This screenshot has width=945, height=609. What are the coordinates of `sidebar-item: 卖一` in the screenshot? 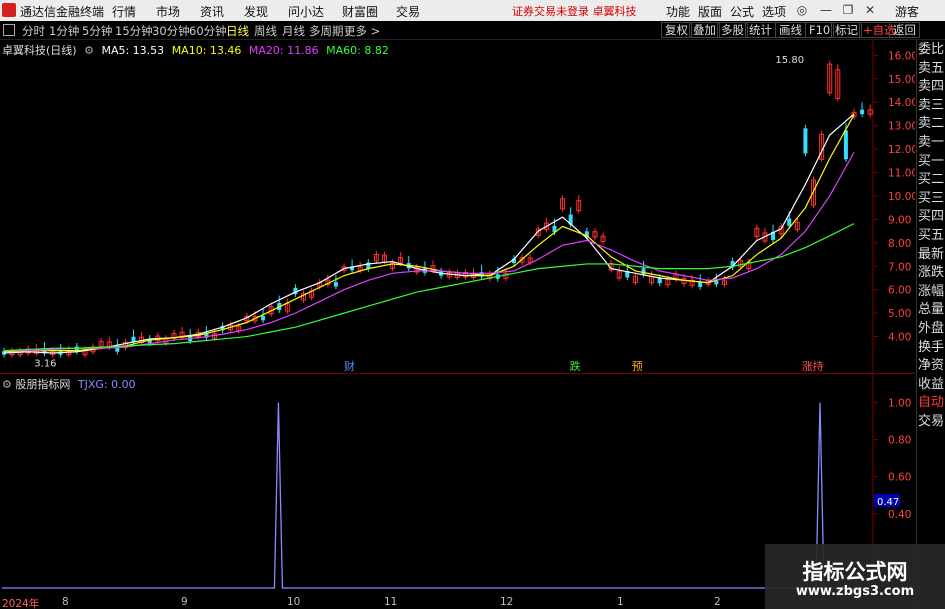 It's located at (931, 142).